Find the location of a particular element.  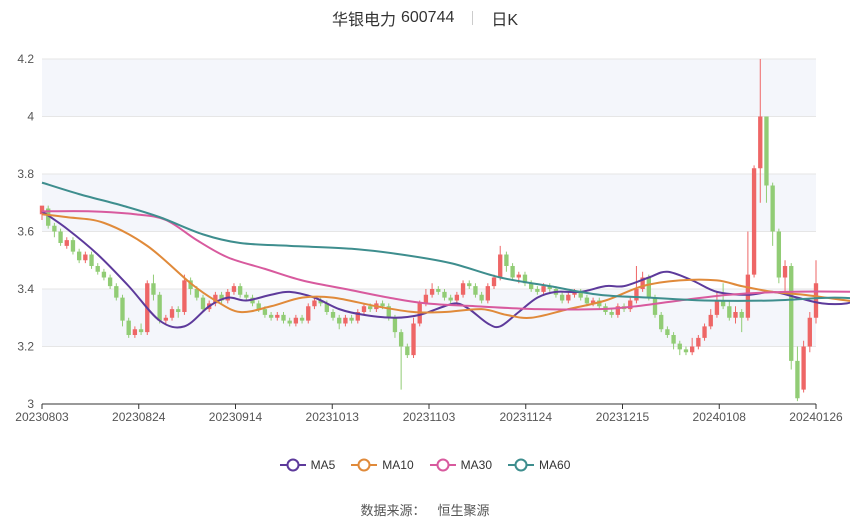

x-tick-label: 20240126 is located at coordinates (816, 417).